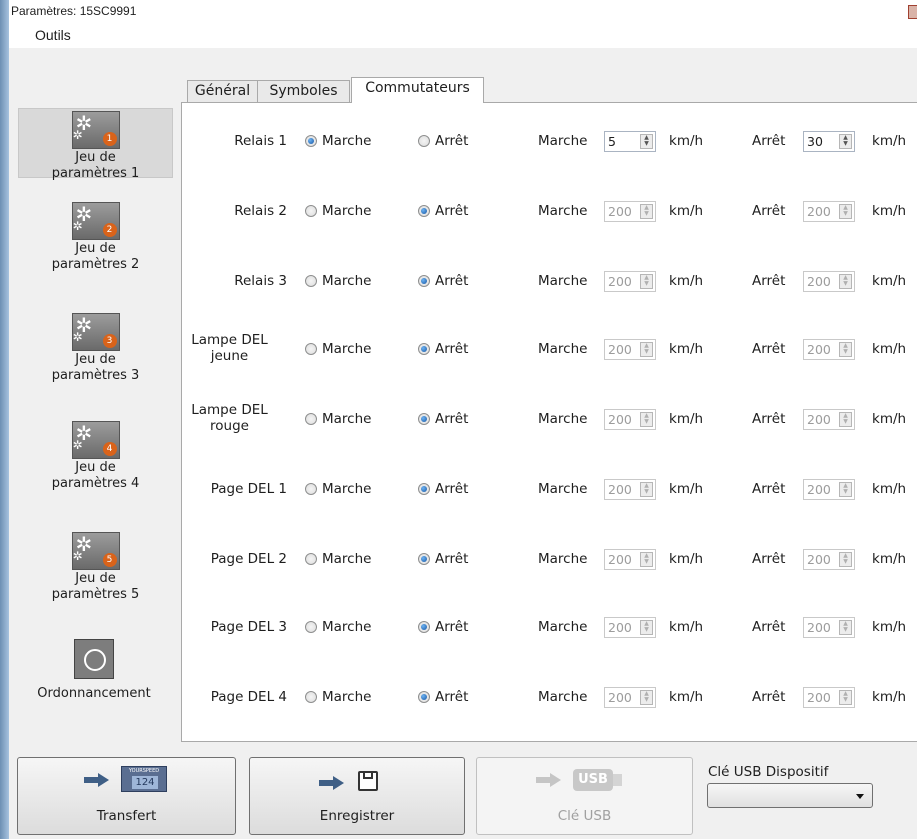  What do you see at coordinates (452, 349) in the screenshot?
I see `radio-off-label: Arrêt` at bounding box center [452, 349].